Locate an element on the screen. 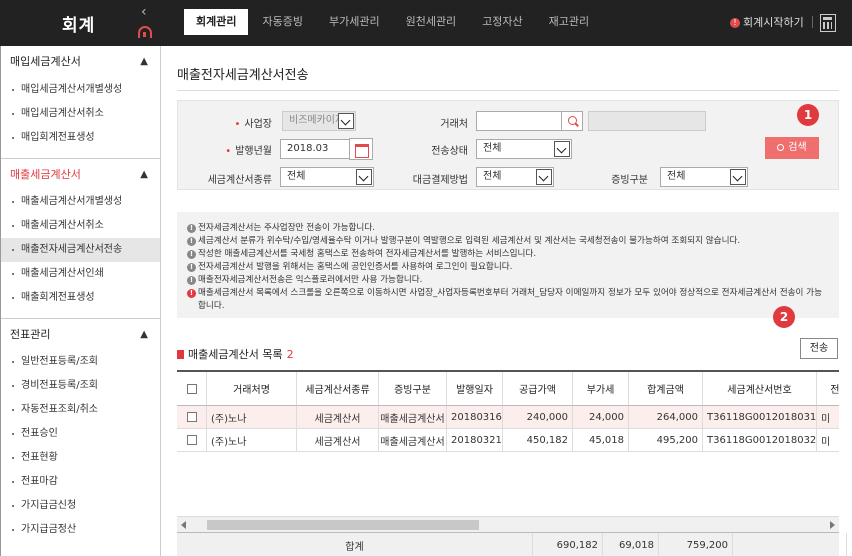 This screenshot has height=556, width=852. sidebar-item: 매입회계전표생성 is located at coordinates (80, 138).